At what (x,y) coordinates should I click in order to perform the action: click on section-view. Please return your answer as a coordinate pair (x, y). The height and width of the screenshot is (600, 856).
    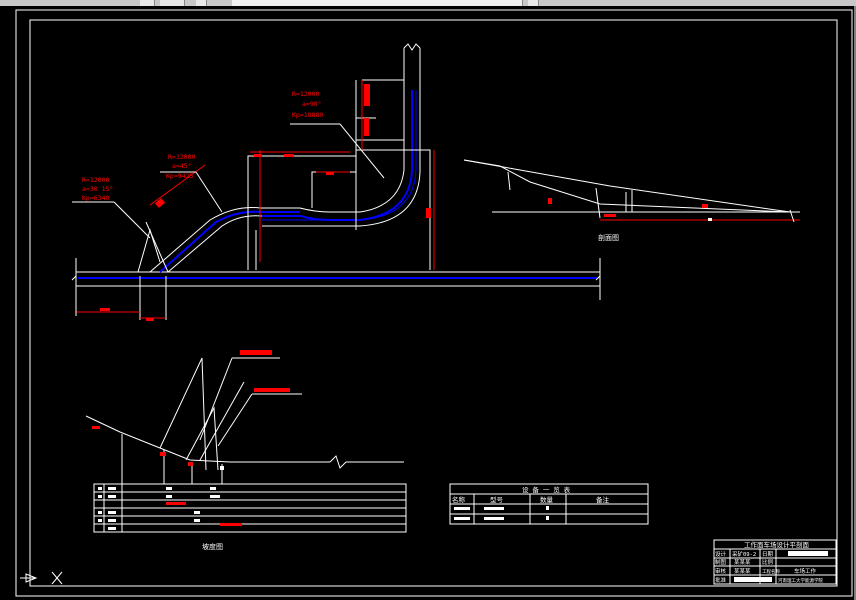
    Looking at the image, I should click on (631, 191).